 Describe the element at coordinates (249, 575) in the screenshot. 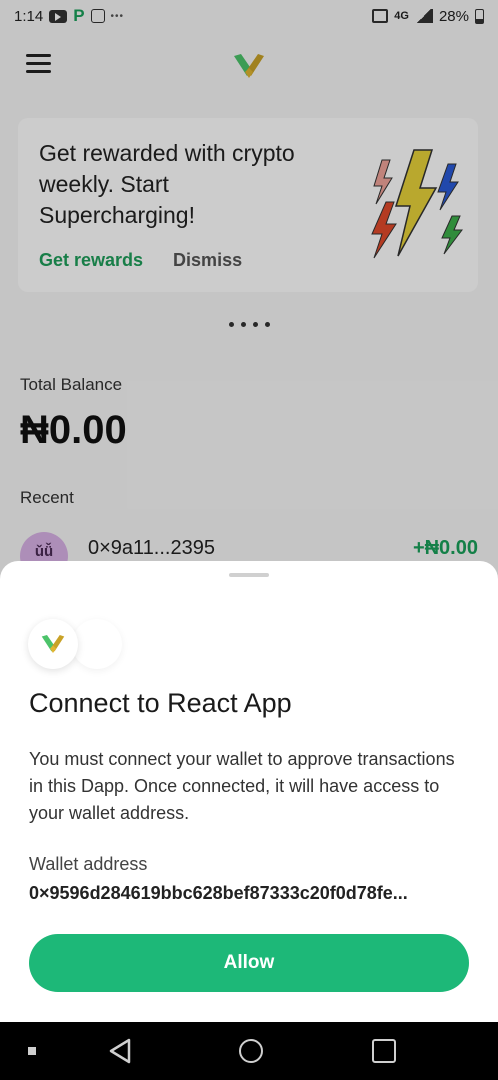

I see `sheet-drag-handle` at that location.